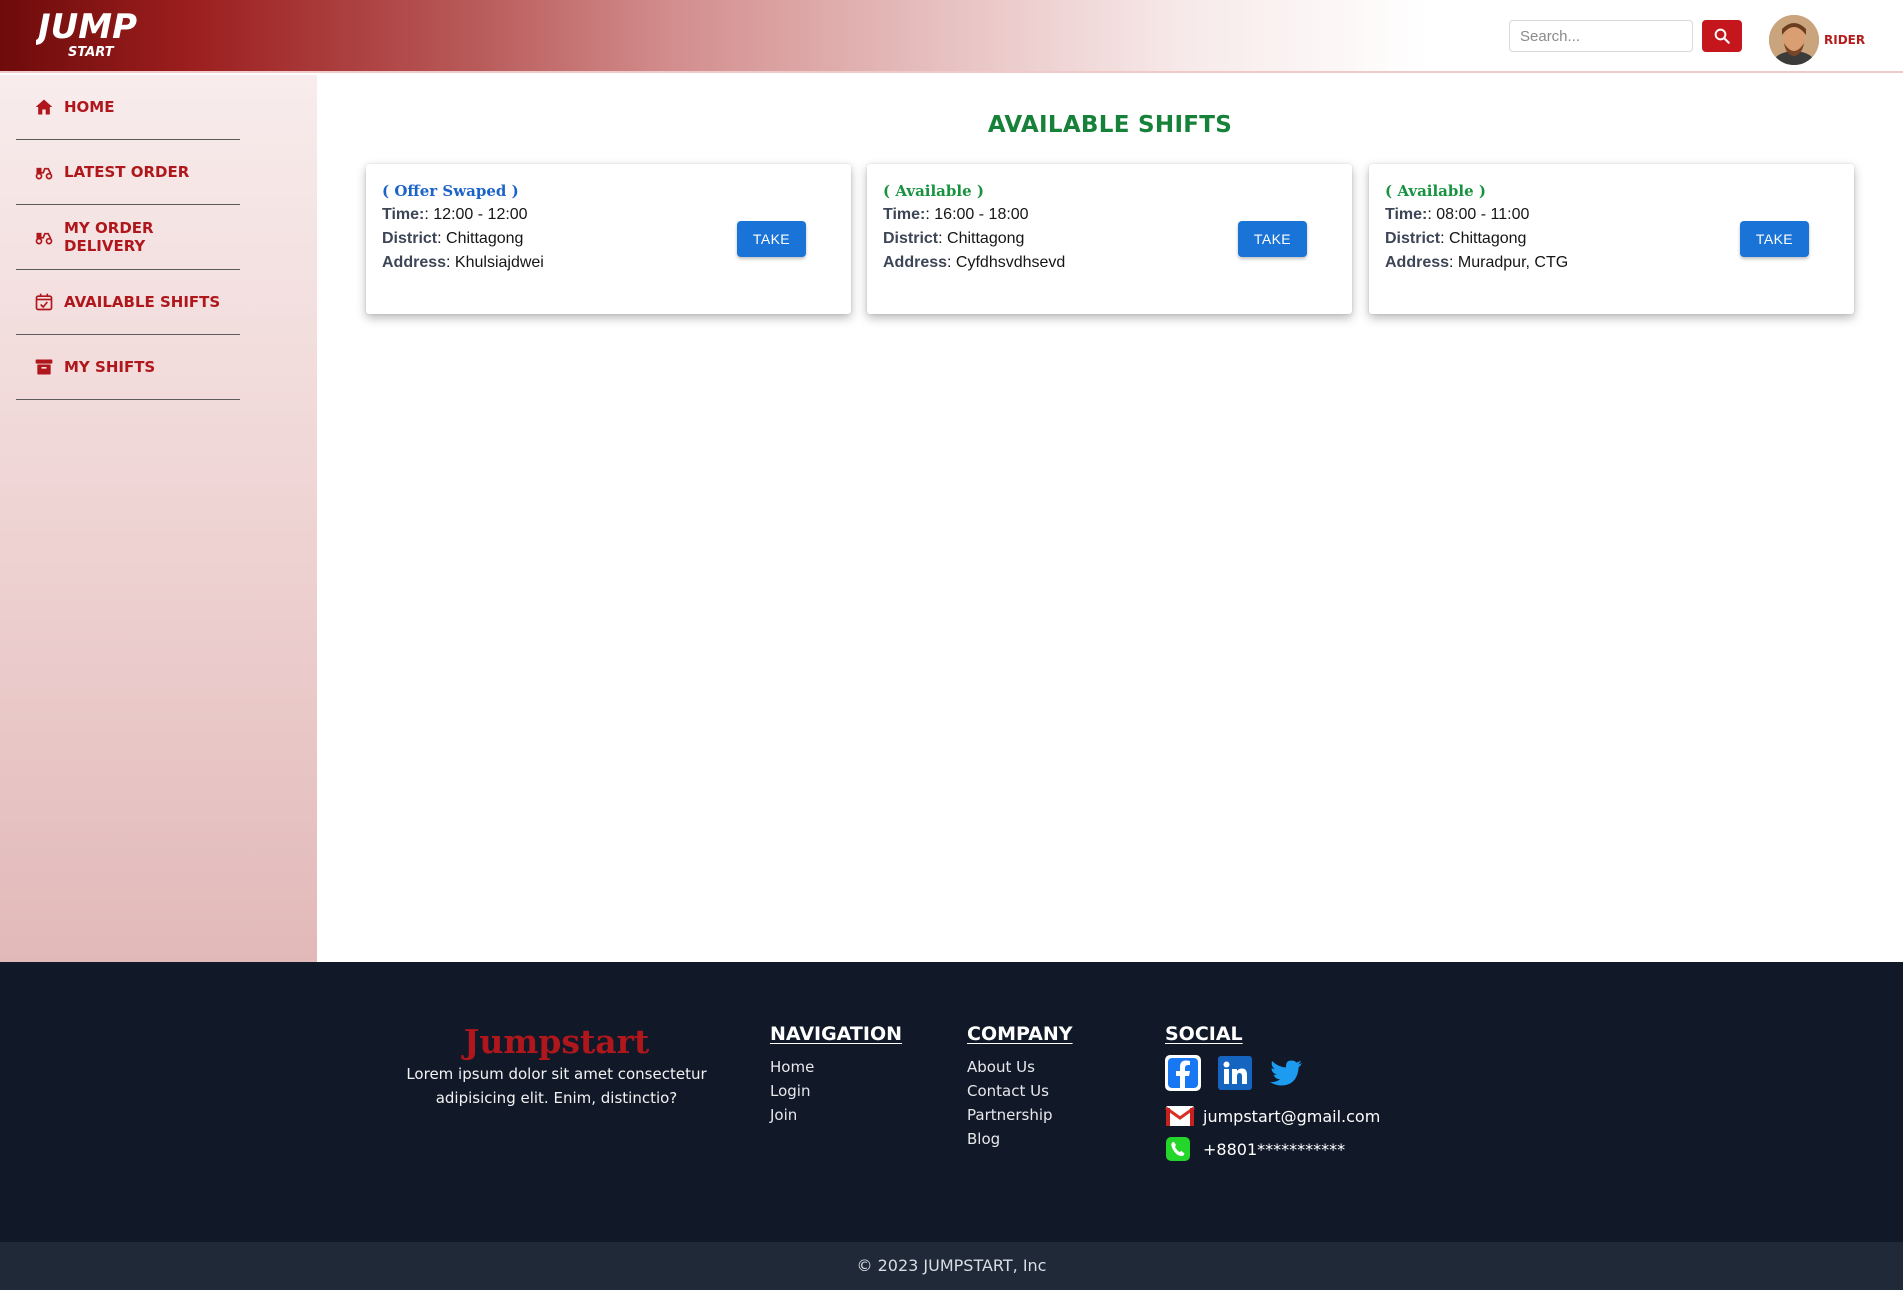 This screenshot has width=1903, height=1290. What do you see at coordinates (1845, 40) in the screenshot?
I see `user-role-label: RIDER` at bounding box center [1845, 40].